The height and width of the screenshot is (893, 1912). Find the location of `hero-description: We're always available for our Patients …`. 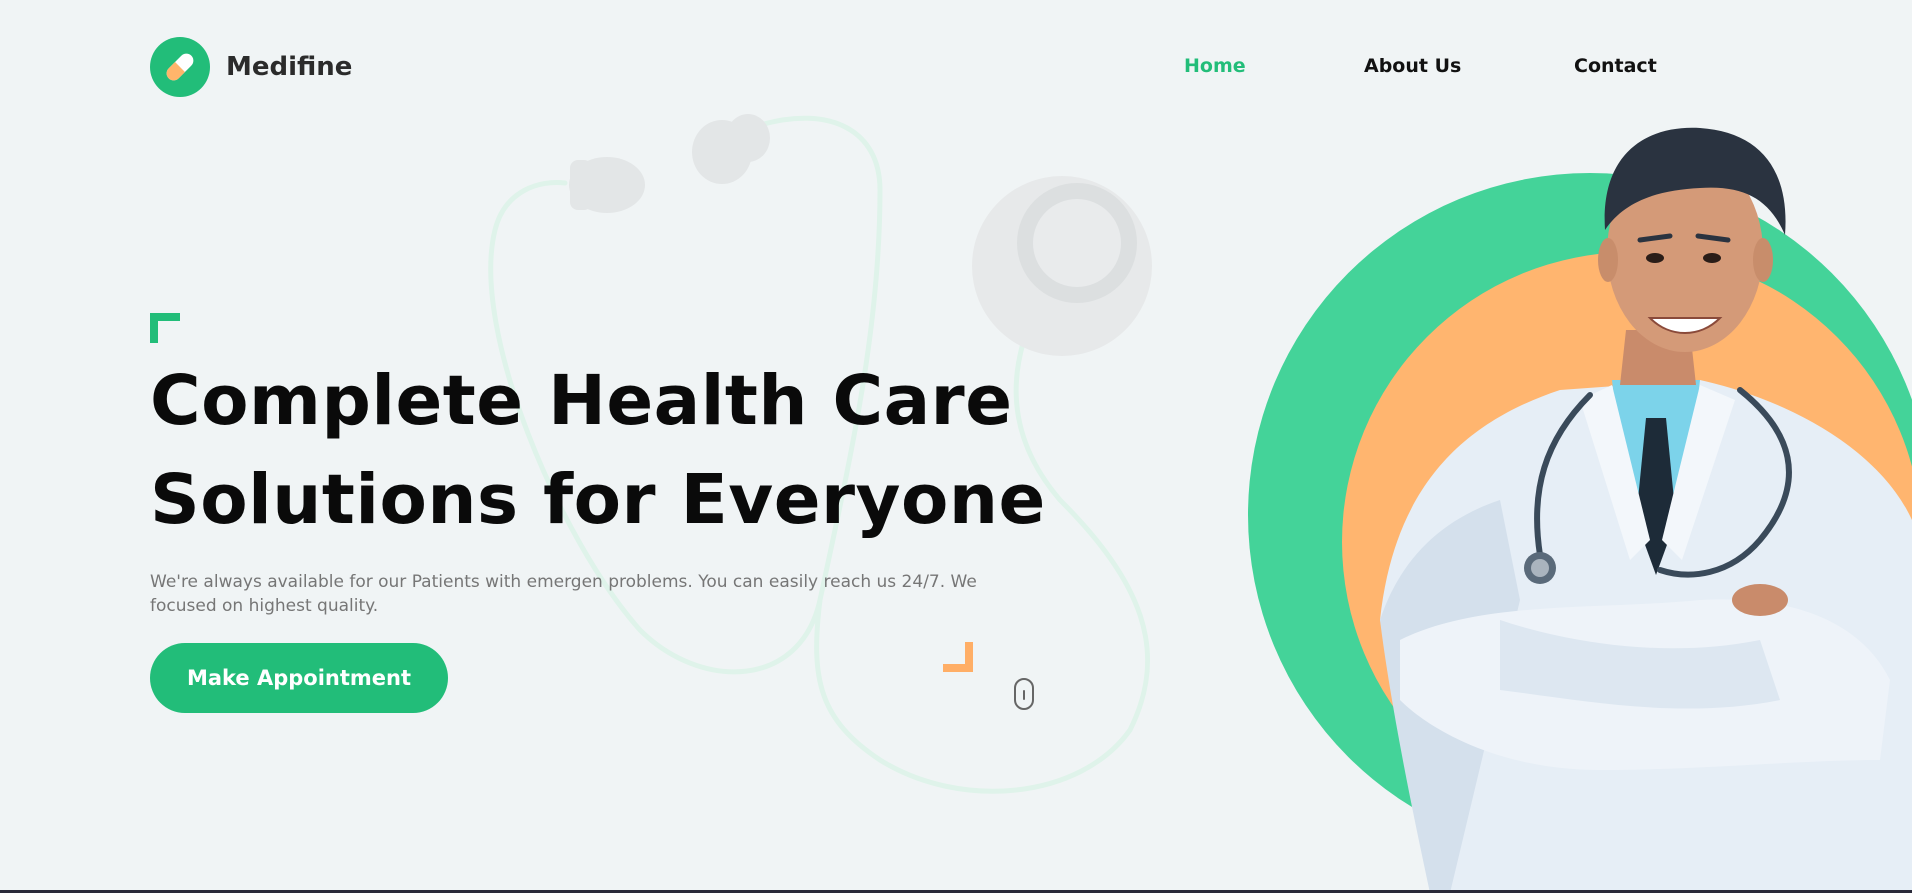

hero-description: We're always available for our Patients … is located at coordinates (563, 594).